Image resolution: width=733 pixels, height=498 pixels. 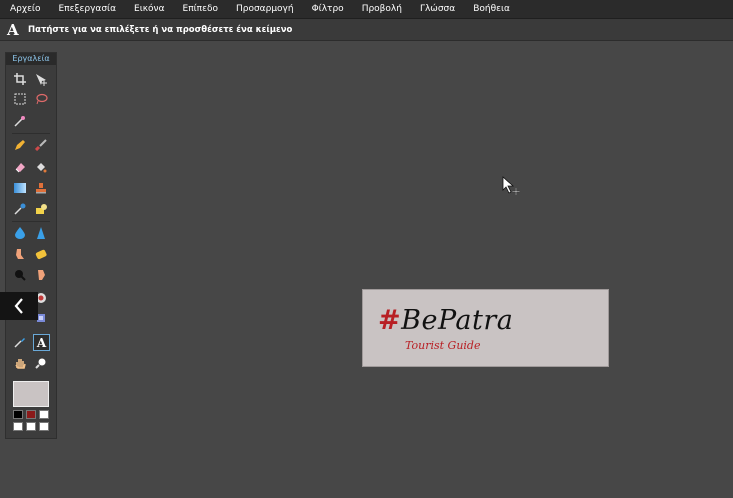 What do you see at coordinates (25, 9) in the screenshot?
I see `menu-file: Αρχείο` at bounding box center [25, 9].